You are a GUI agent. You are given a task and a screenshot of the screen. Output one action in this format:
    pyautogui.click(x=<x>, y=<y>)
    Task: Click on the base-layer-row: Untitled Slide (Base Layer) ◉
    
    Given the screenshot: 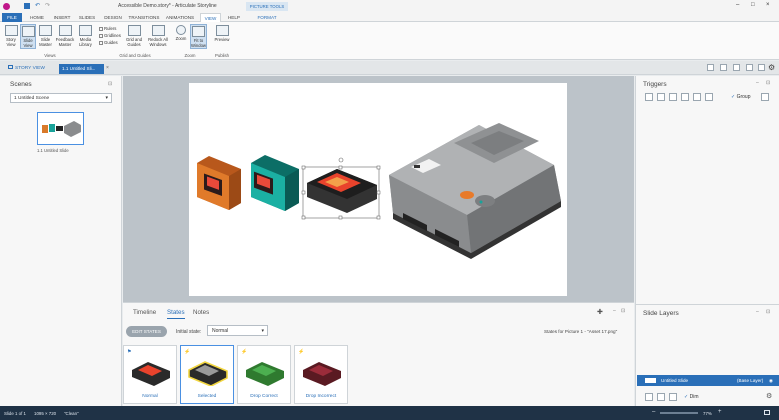 What is the action you would take?
    pyautogui.click(x=708, y=380)
    